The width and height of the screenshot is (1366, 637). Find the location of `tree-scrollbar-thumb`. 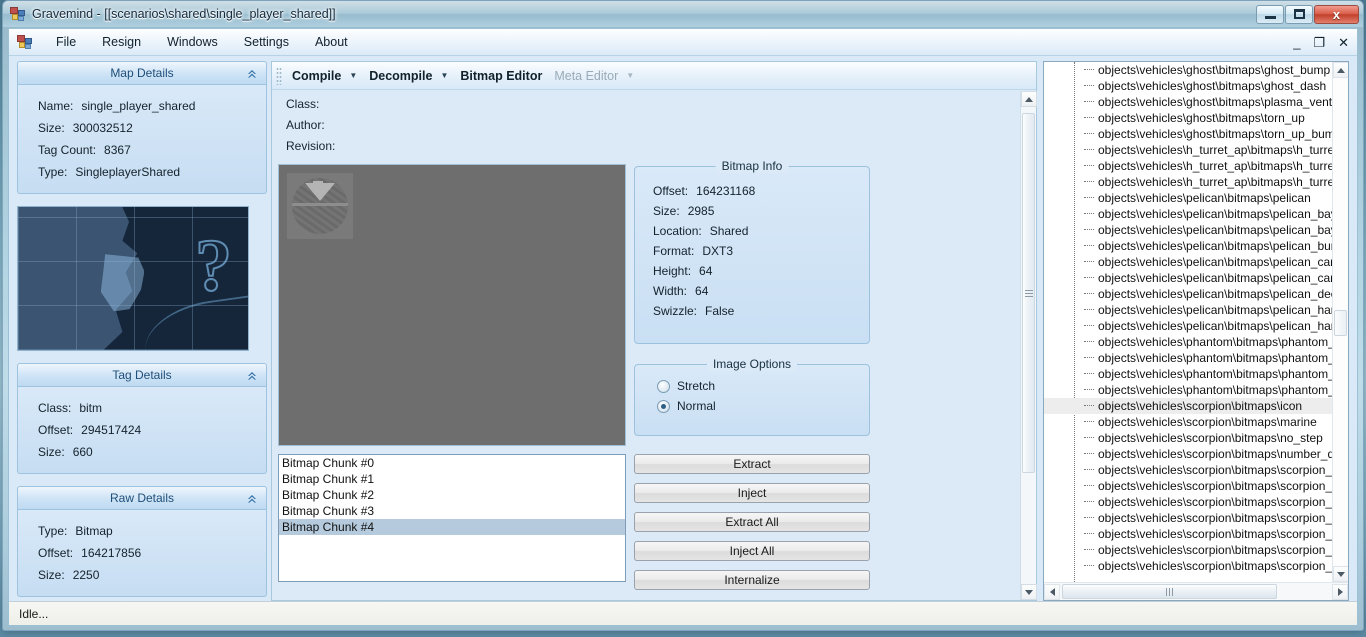

tree-scrollbar-thumb is located at coordinates (1340, 323).